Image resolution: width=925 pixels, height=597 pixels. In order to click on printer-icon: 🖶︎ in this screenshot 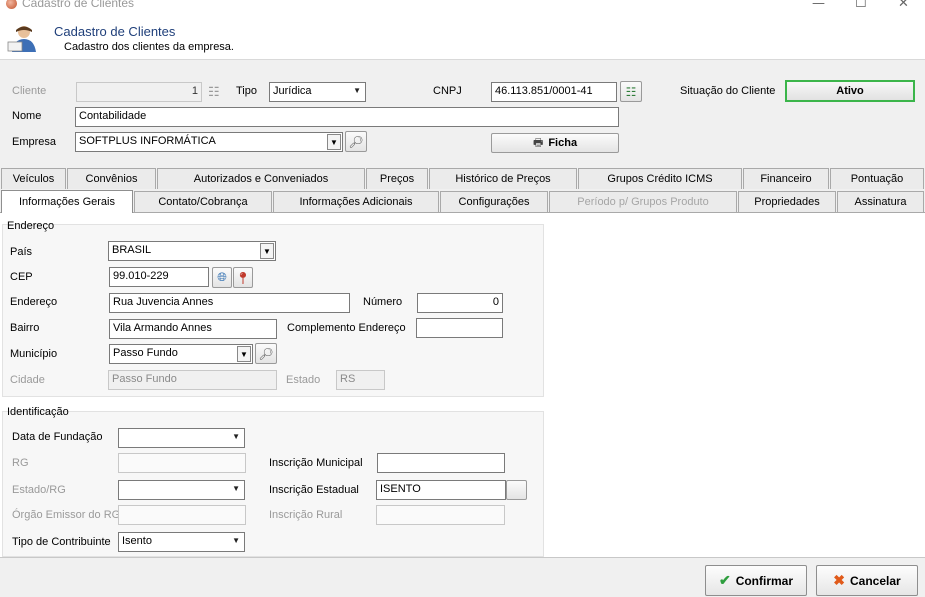, I will do `click(538, 142)`.